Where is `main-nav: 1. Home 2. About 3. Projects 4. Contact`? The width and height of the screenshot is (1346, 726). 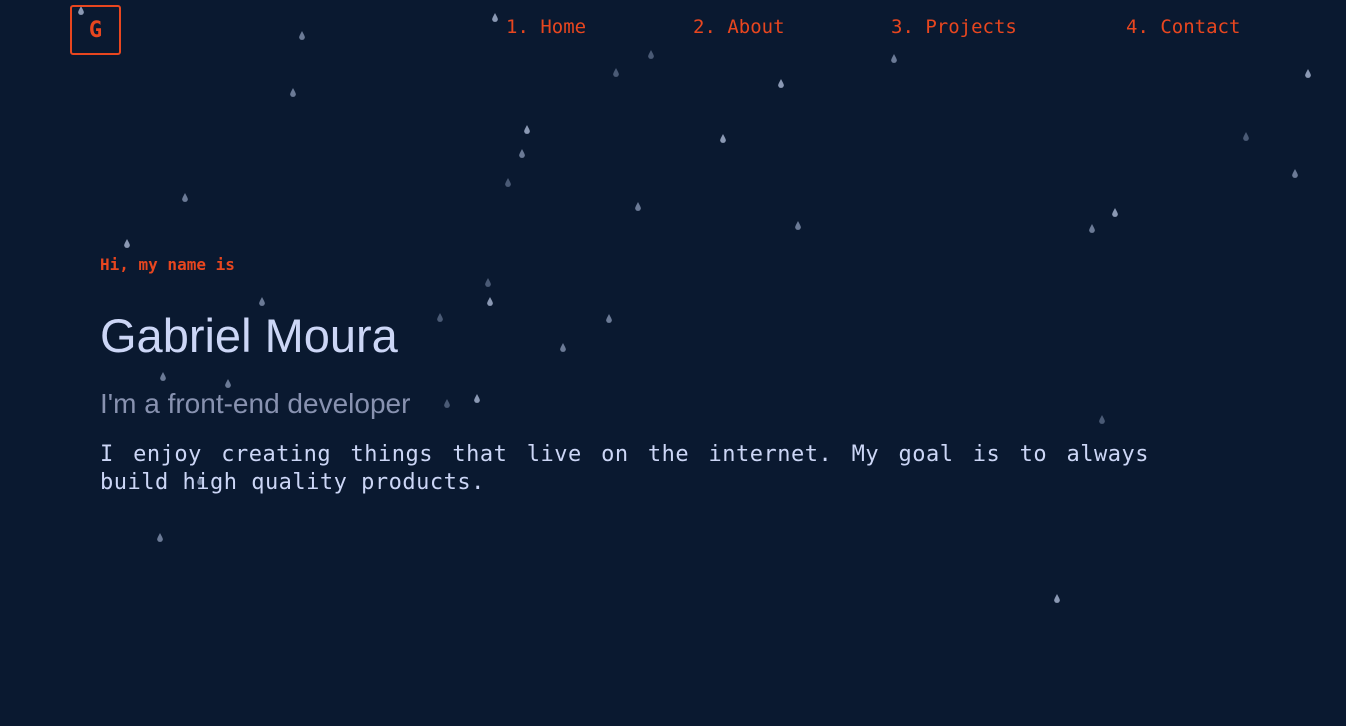
main-nav: 1. Home 2. About 3. Projects 4. Contact is located at coordinates (673, 30).